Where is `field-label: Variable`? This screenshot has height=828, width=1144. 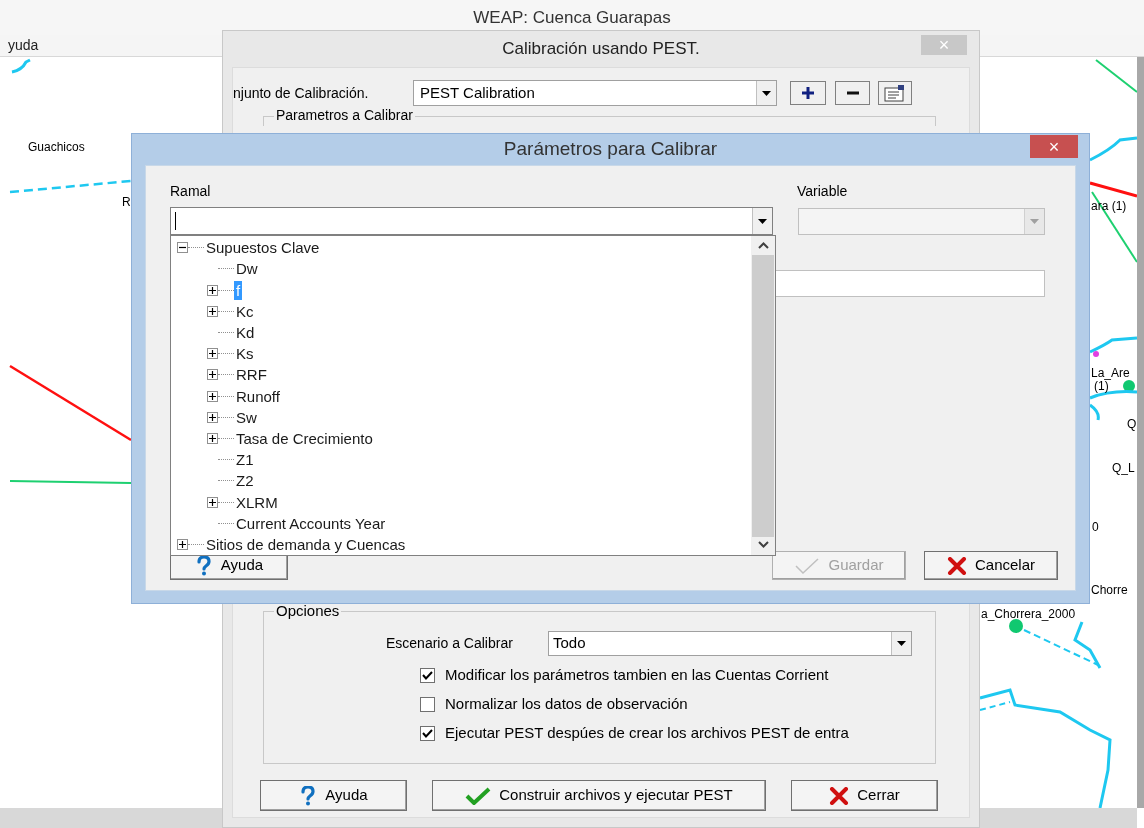 field-label: Variable is located at coordinates (822, 191).